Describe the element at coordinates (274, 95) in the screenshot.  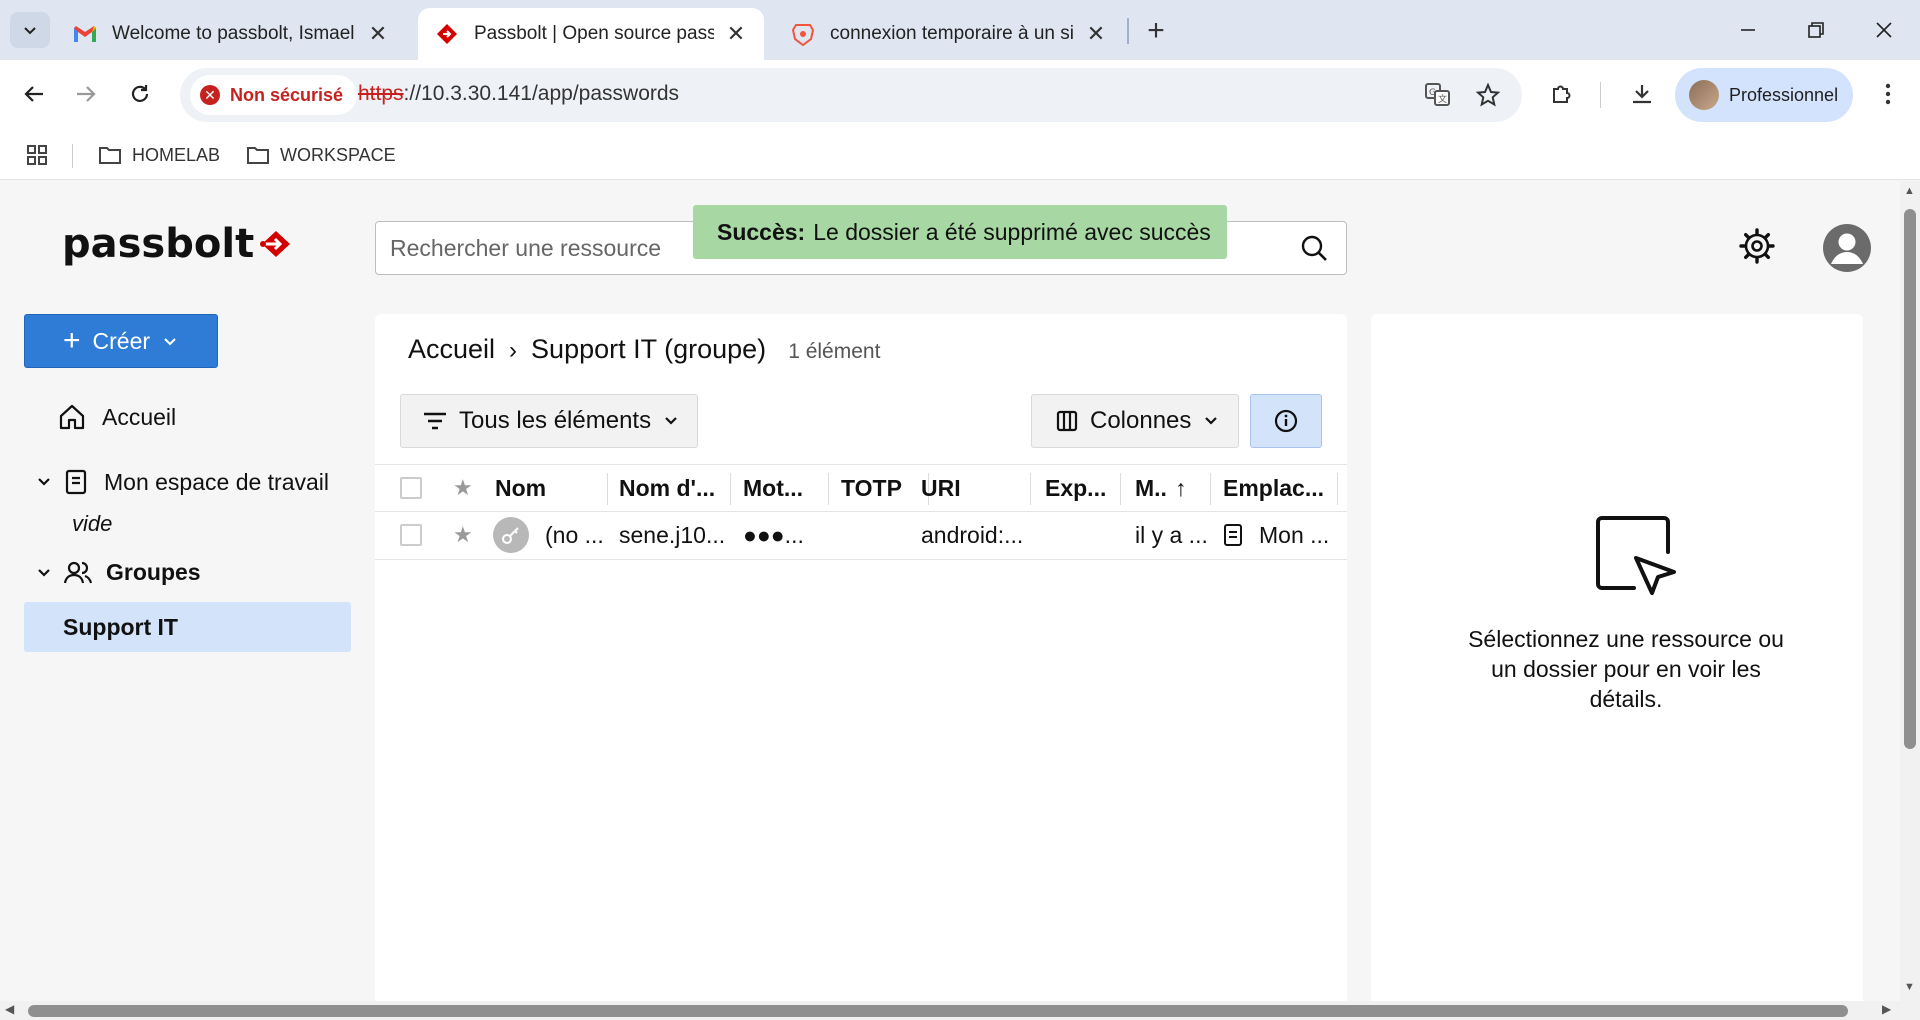
I see `security-chip: ✕ Non sécurisé` at that location.